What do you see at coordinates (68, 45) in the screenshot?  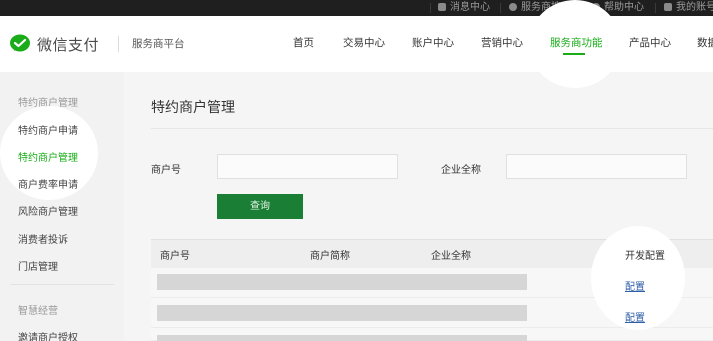 I see `logo-text: 微信支付` at bounding box center [68, 45].